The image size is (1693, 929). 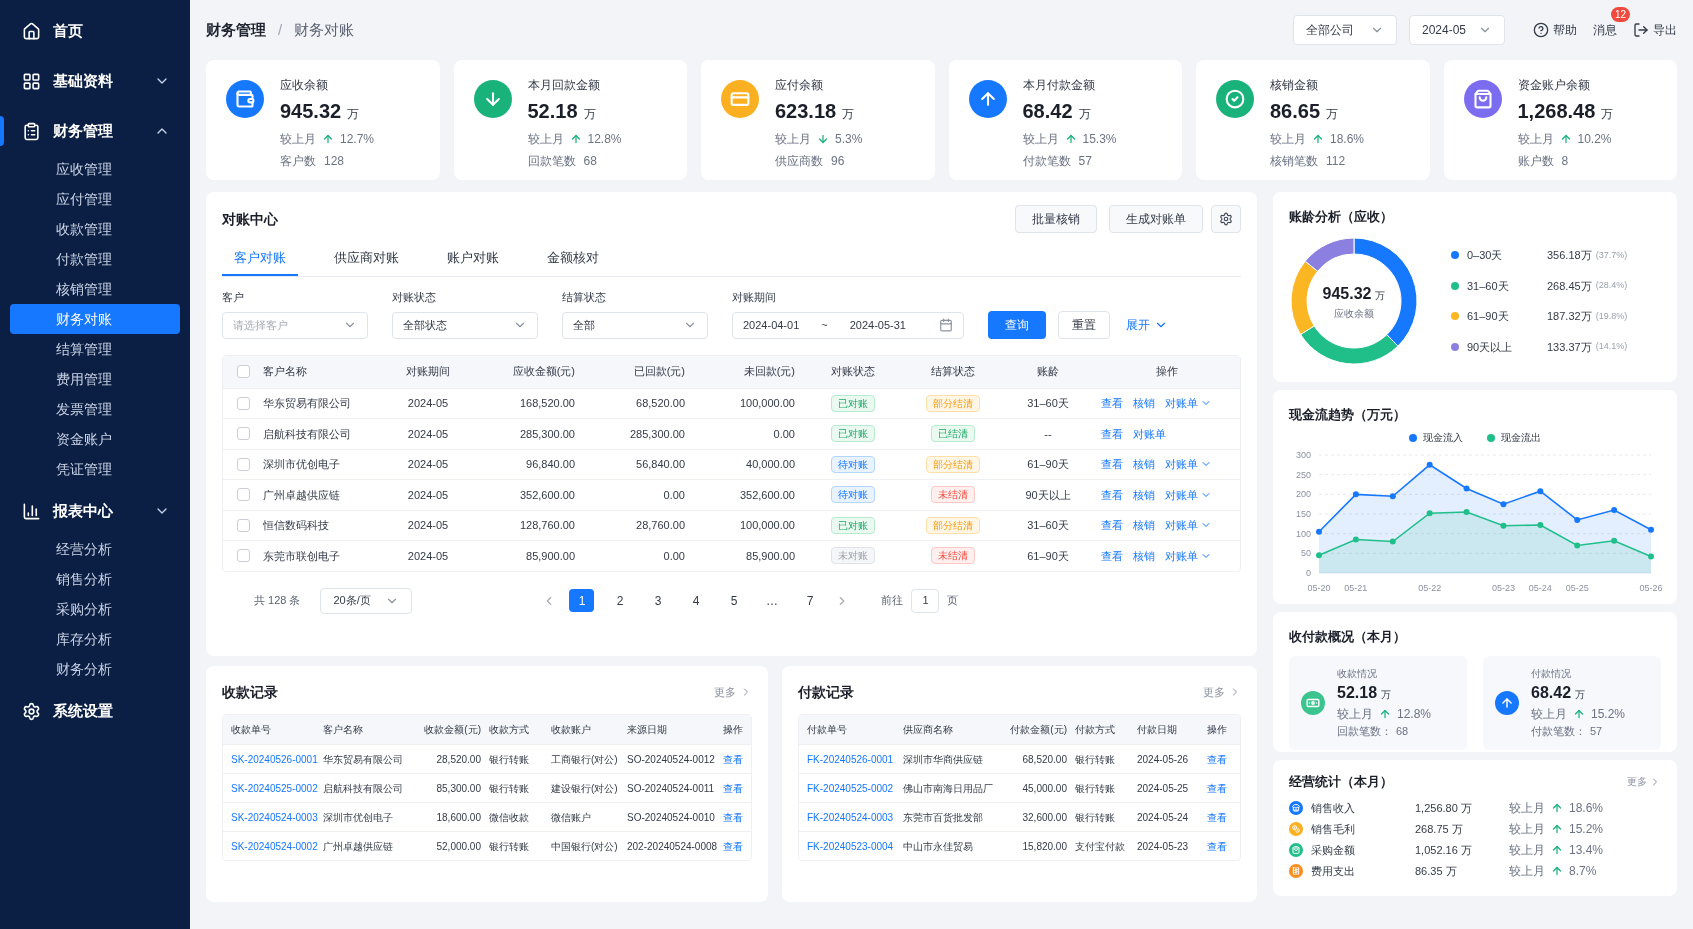 What do you see at coordinates (1084, 324) in the screenshot?
I see `reset-button: 重置` at bounding box center [1084, 324].